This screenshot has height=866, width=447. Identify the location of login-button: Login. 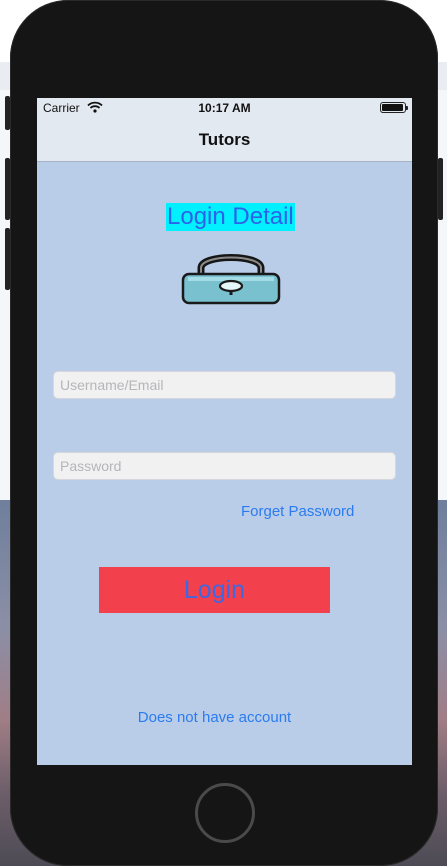
(214, 590).